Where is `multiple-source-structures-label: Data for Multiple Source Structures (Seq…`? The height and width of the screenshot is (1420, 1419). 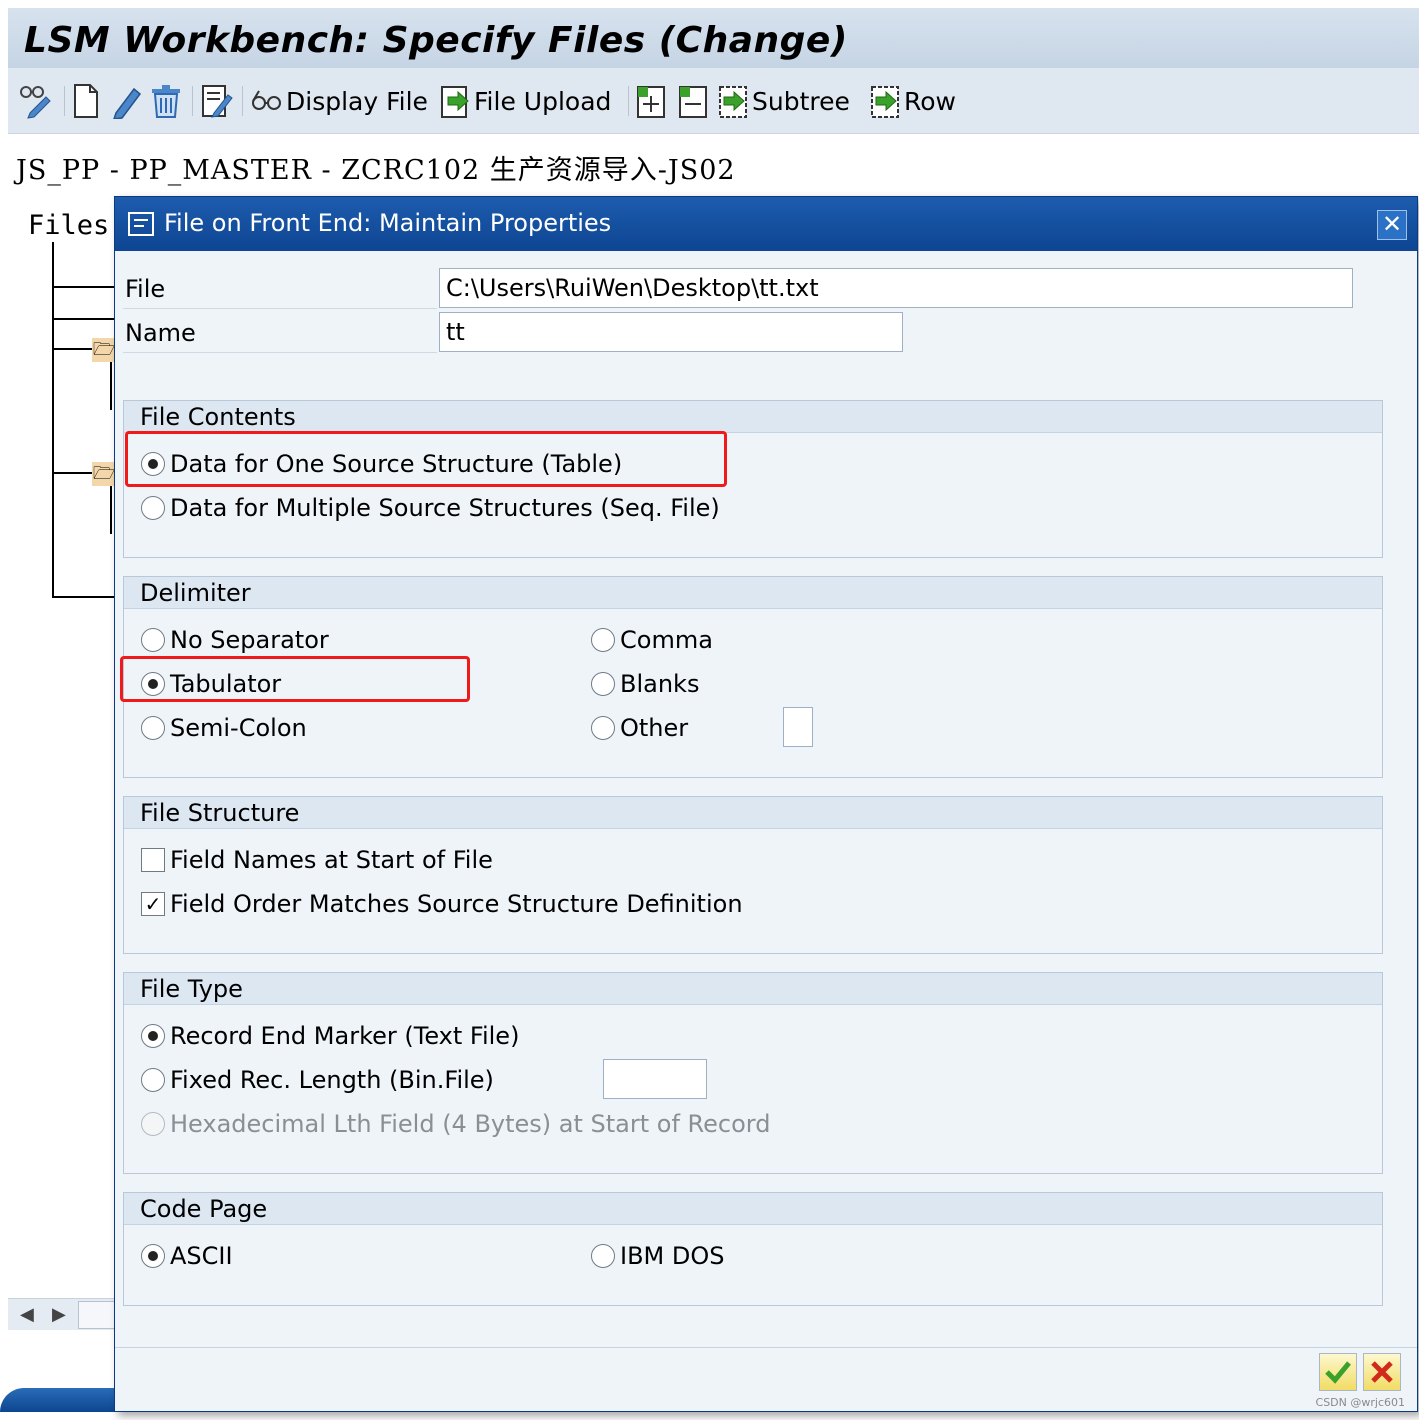
multiple-source-structures-label: Data for Multiple Source Structures (Seq… is located at coordinates (445, 508).